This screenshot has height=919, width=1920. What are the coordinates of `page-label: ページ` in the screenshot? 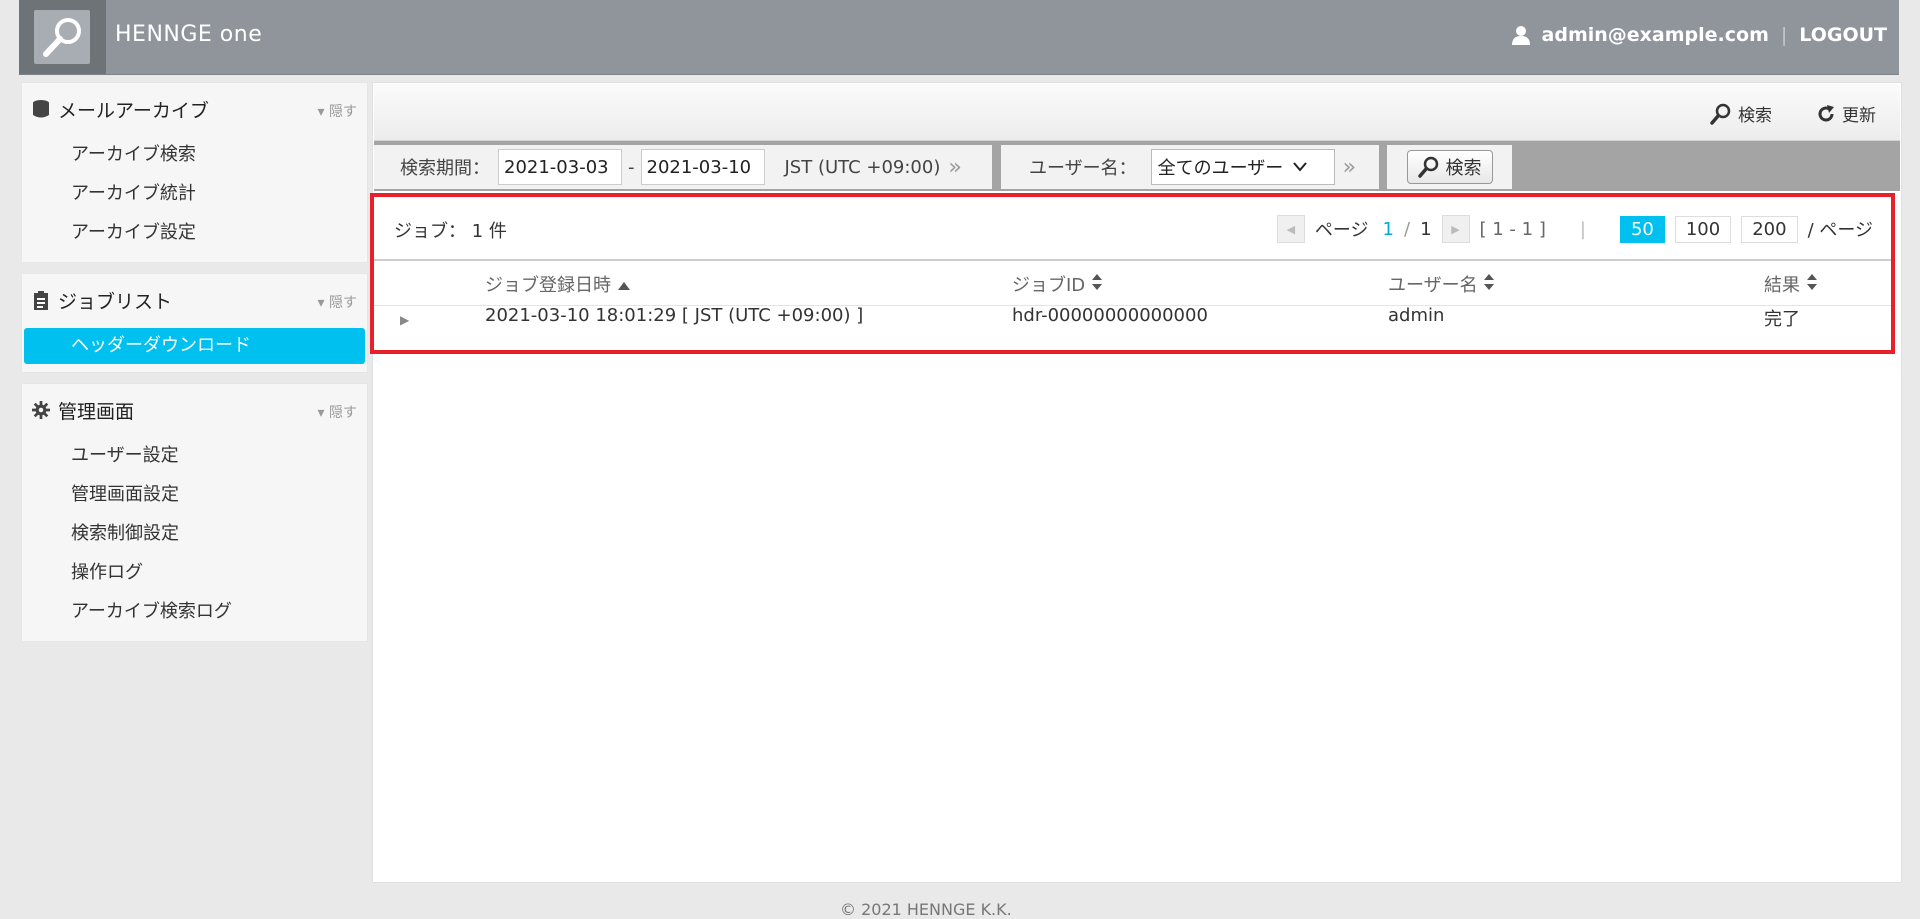 It's located at (1341, 230).